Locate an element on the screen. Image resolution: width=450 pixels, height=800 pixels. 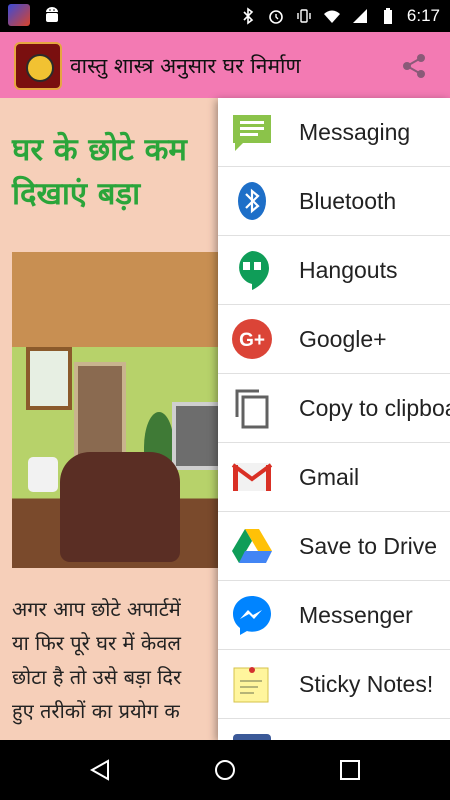
signal-icon is located at coordinates (359, 16).